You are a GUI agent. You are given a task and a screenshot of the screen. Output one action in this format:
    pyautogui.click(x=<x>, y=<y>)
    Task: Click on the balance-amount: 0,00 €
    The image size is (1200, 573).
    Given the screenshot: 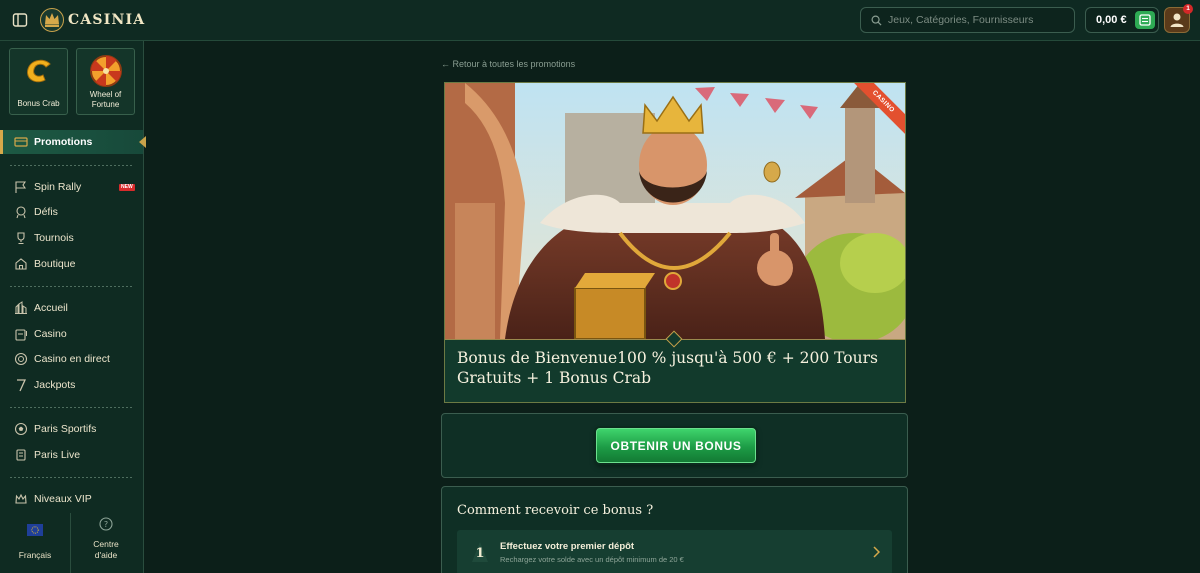 What is the action you would take?
    pyautogui.click(x=1111, y=20)
    